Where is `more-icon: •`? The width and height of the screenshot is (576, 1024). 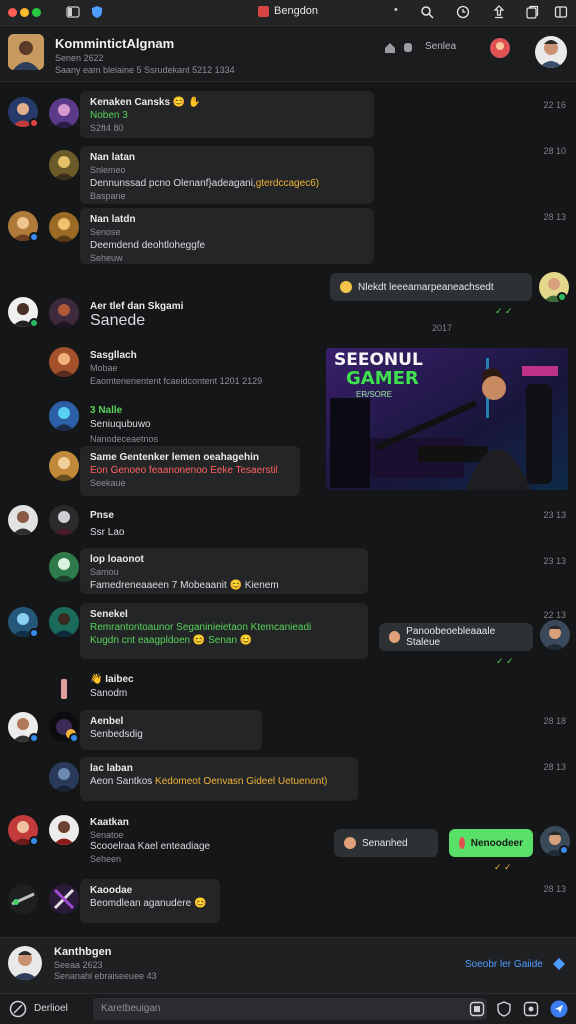 more-icon: • is located at coordinates (401, 11).